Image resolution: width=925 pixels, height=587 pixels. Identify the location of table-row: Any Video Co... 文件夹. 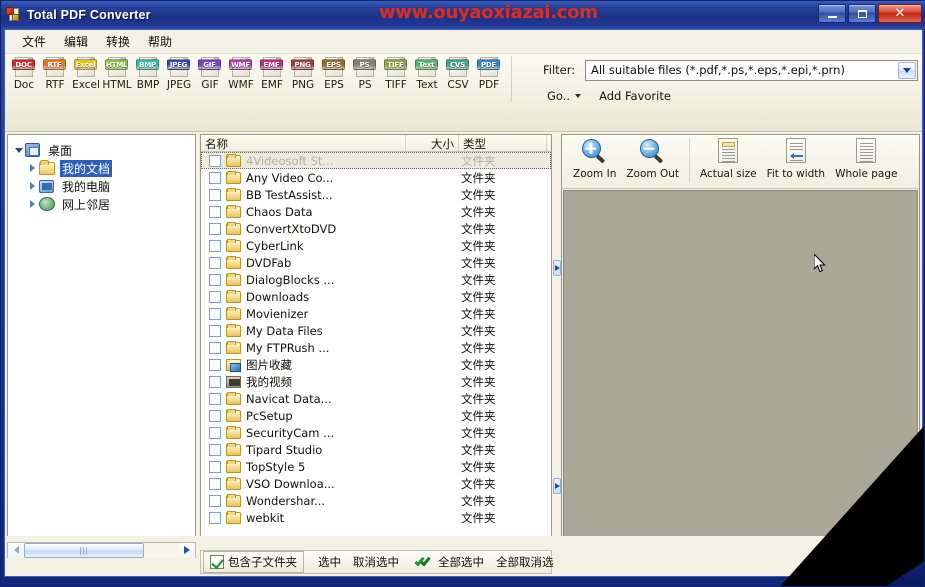
(376, 177).